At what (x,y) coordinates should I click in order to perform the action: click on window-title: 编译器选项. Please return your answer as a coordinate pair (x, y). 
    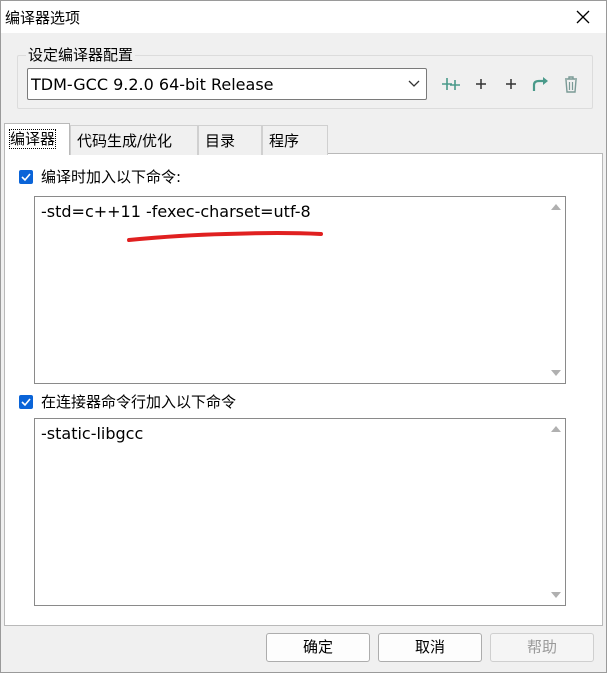
    Looking at the image, I should click on (43, 18).